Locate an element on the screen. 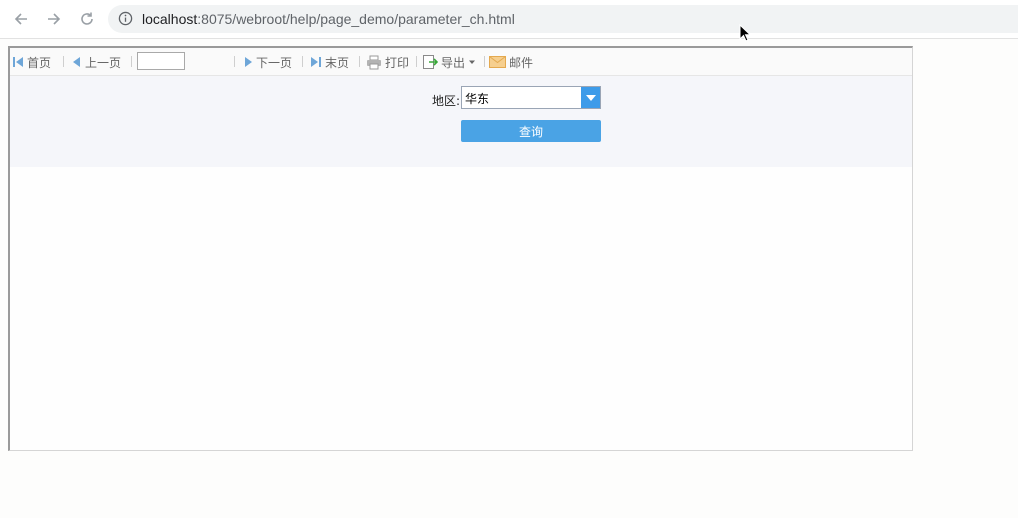  export-label: 导出 is located at coordinates (453, 62).